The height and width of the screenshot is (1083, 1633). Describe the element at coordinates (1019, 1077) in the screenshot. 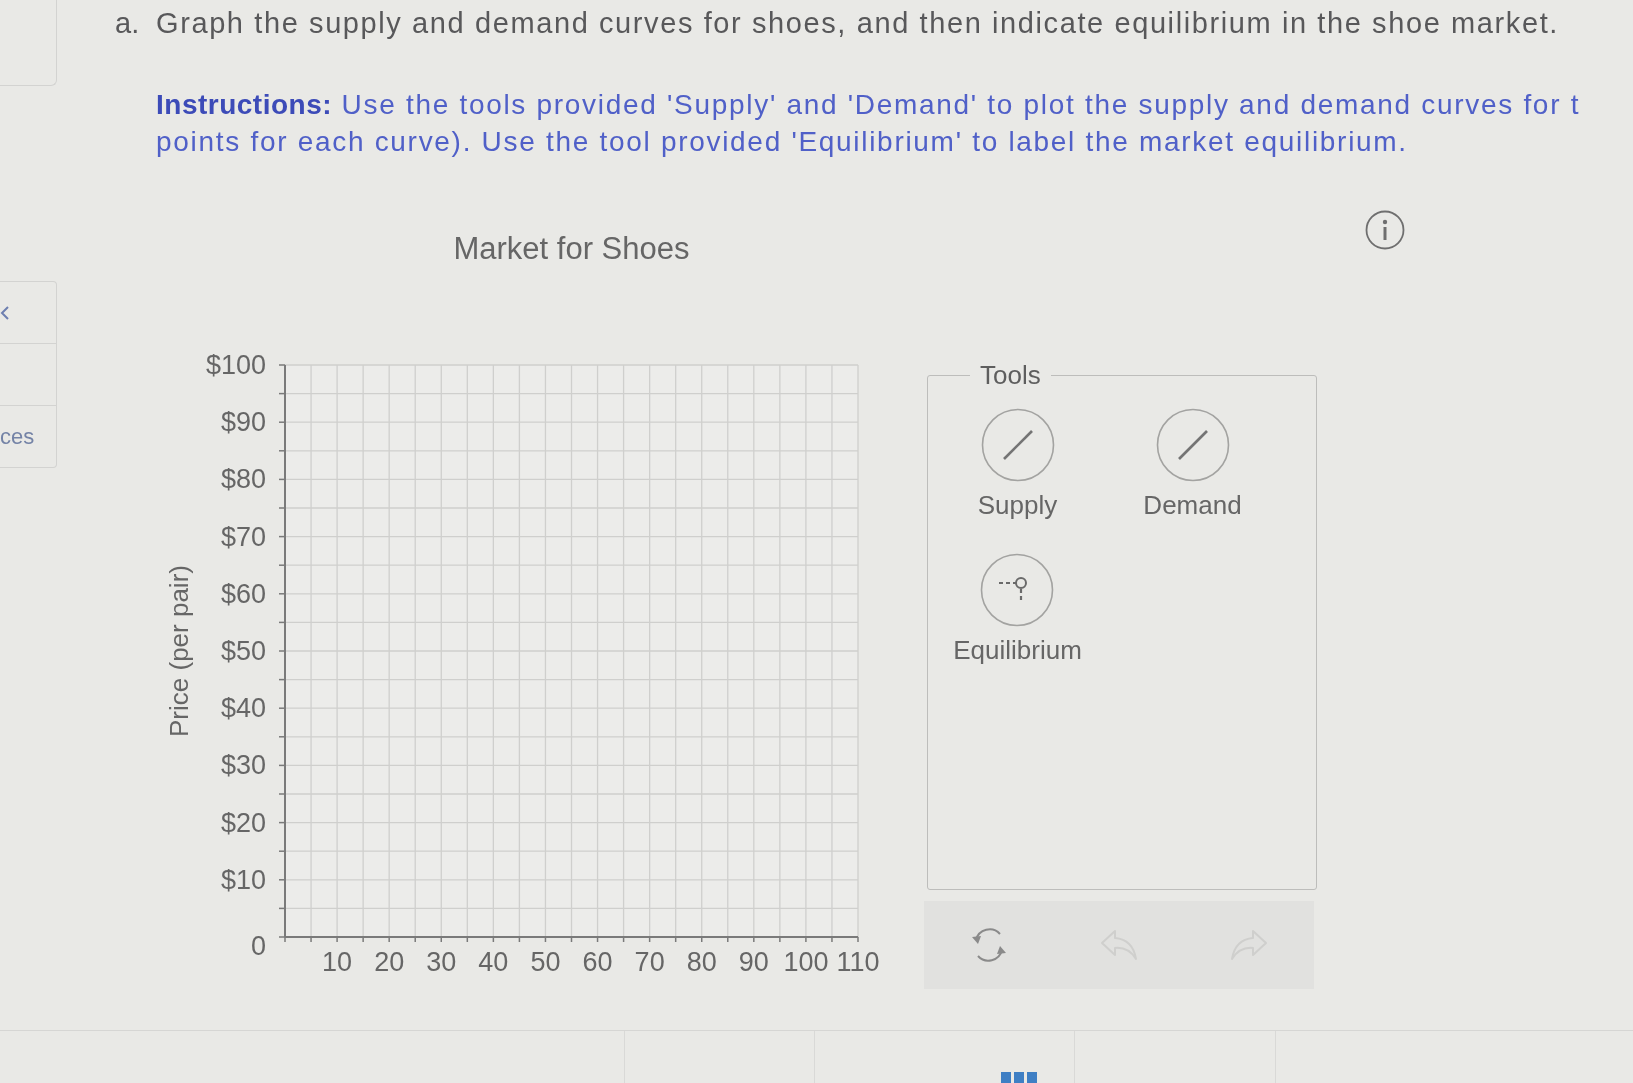

I see `grid-icon` at that location.